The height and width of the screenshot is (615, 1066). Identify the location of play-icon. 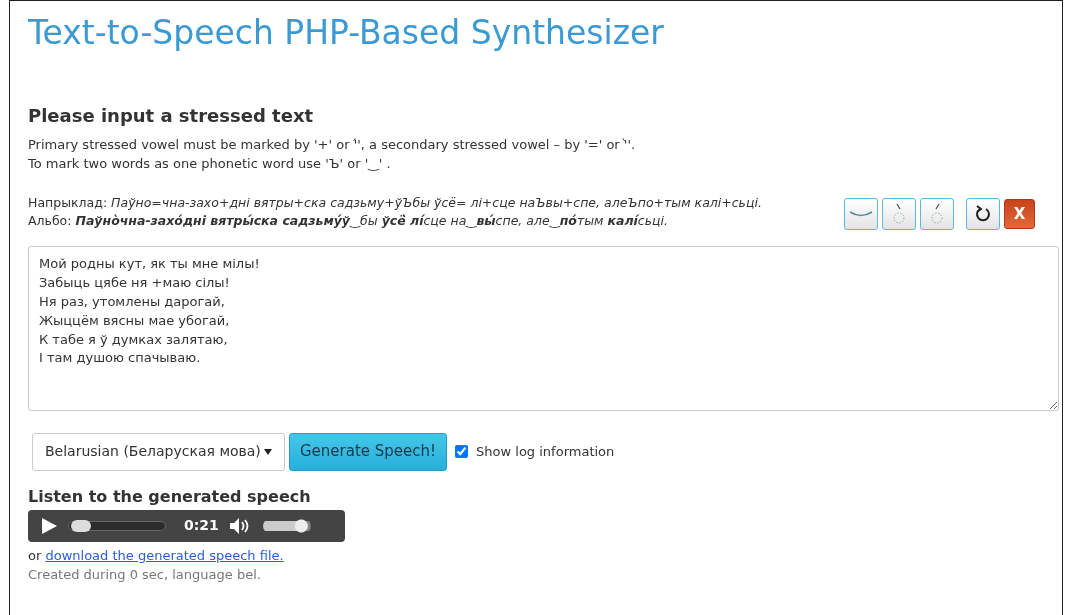
(49, 525).